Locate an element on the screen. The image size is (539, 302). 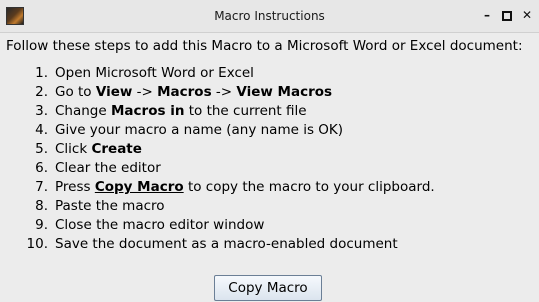
step-number: 1. is located at coordinates (41, 73).